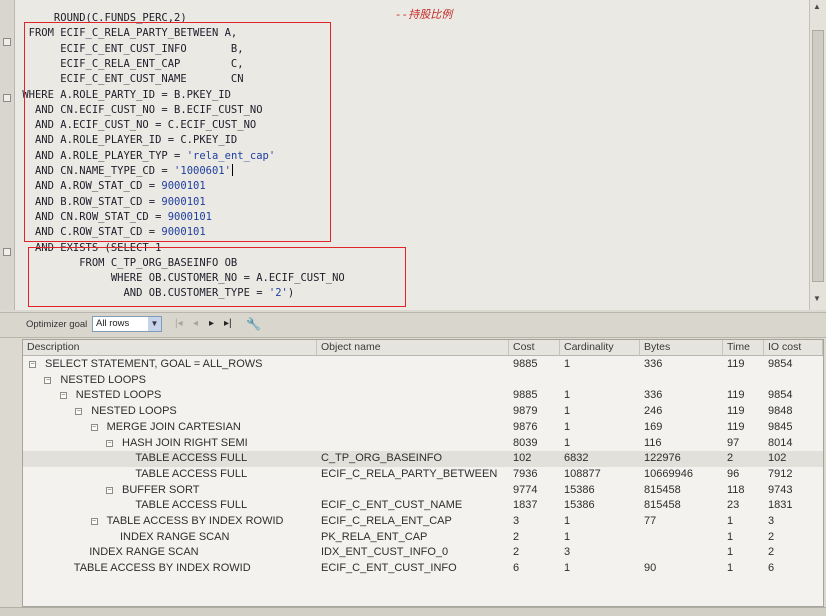 The image size is (826, 616). Describe the element at coordinates (780, 426) in the screenshot. I see `plan-cell-io: 9845` at that location.